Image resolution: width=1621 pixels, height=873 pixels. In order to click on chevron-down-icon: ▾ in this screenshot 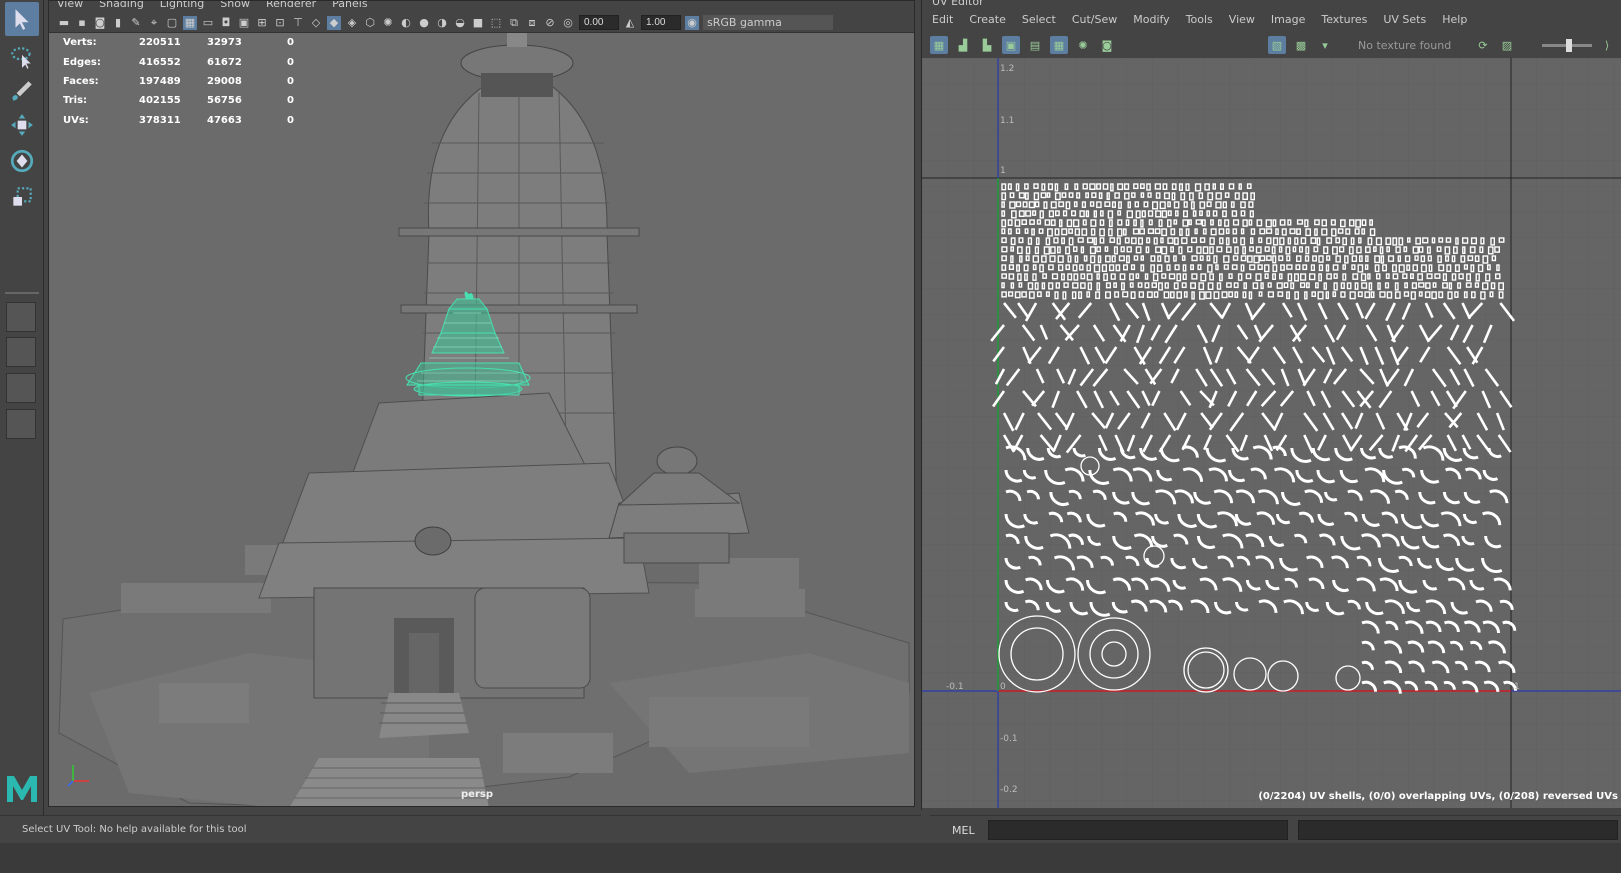, I will do `click(1325, 45)`.